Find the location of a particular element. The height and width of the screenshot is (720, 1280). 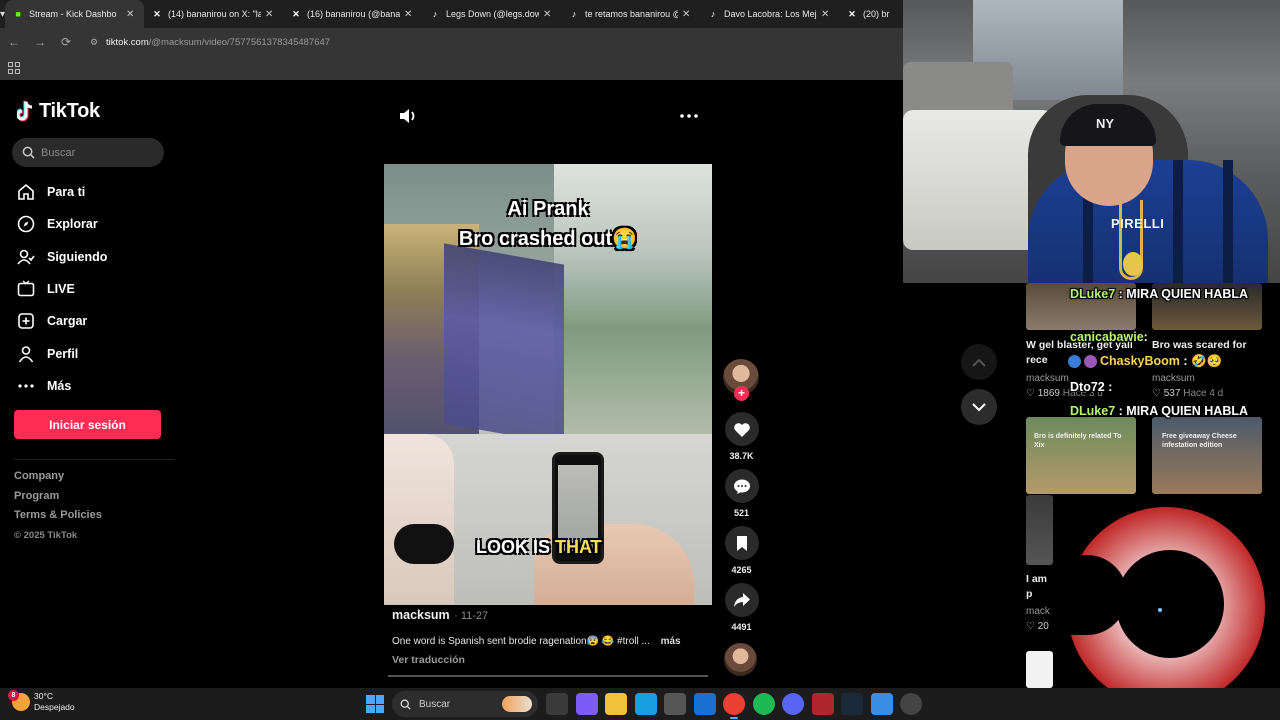

translate-link: Ver traducción is located at coordinates (552, 660).